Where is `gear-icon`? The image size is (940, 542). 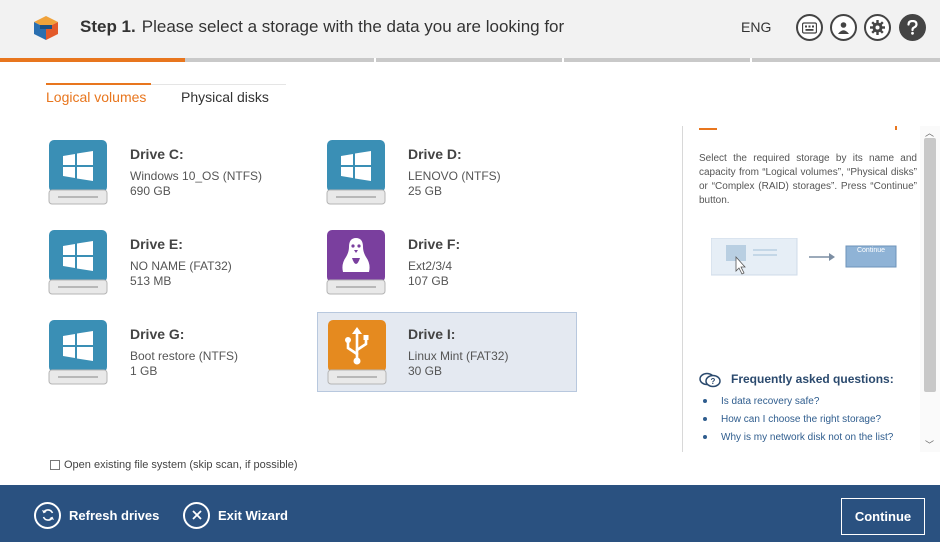
gear-icon is located at coordinates (877, 27).